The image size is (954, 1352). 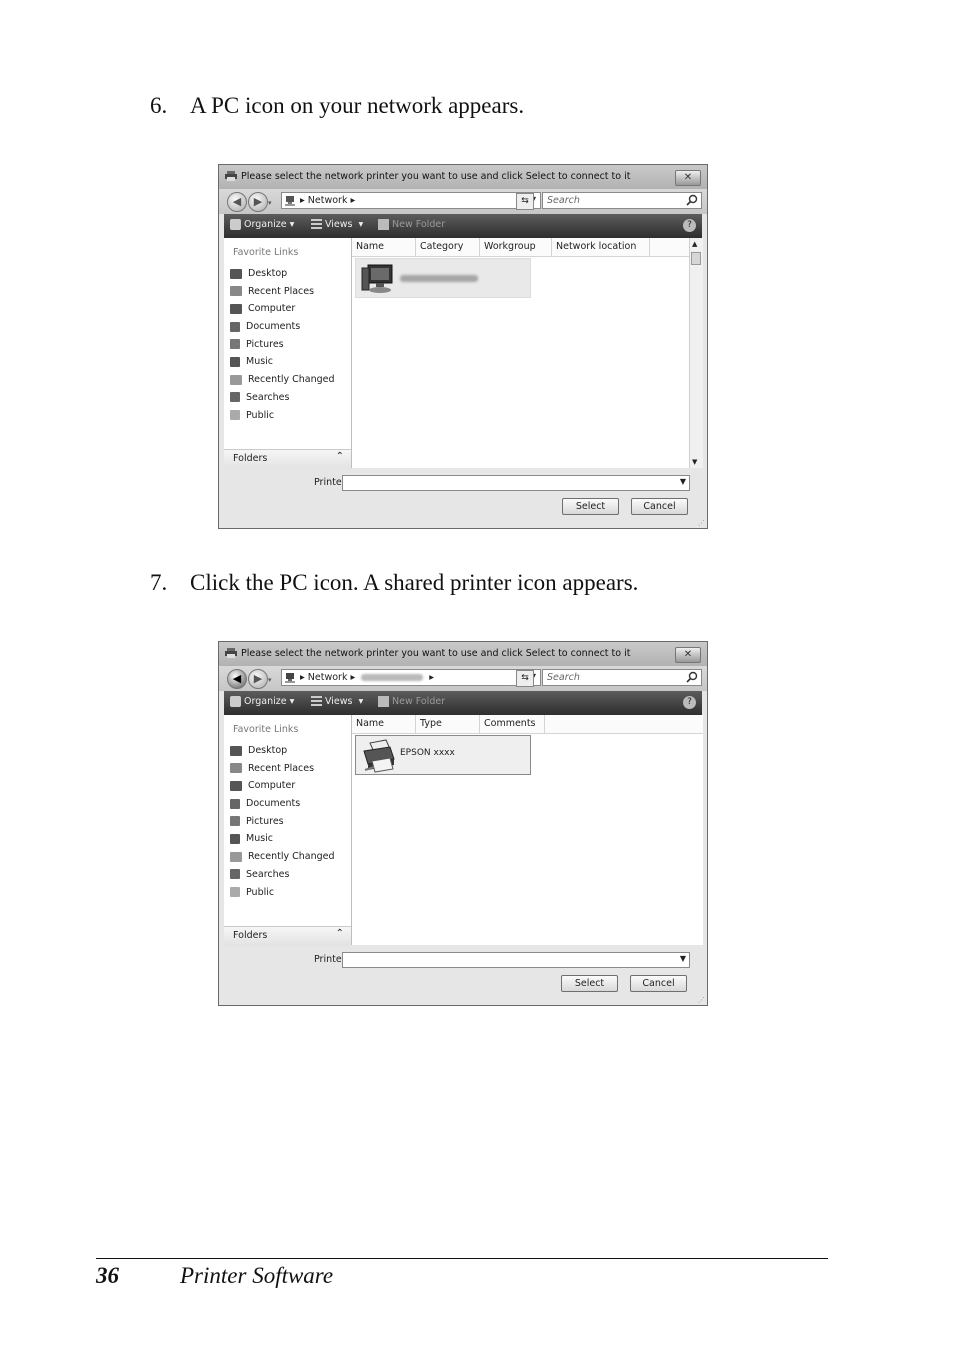 What do you see at coordinates (516, 247) in the screenshot?
I see `column-workgroup: Workgroup` at bounding box center [516, 247].